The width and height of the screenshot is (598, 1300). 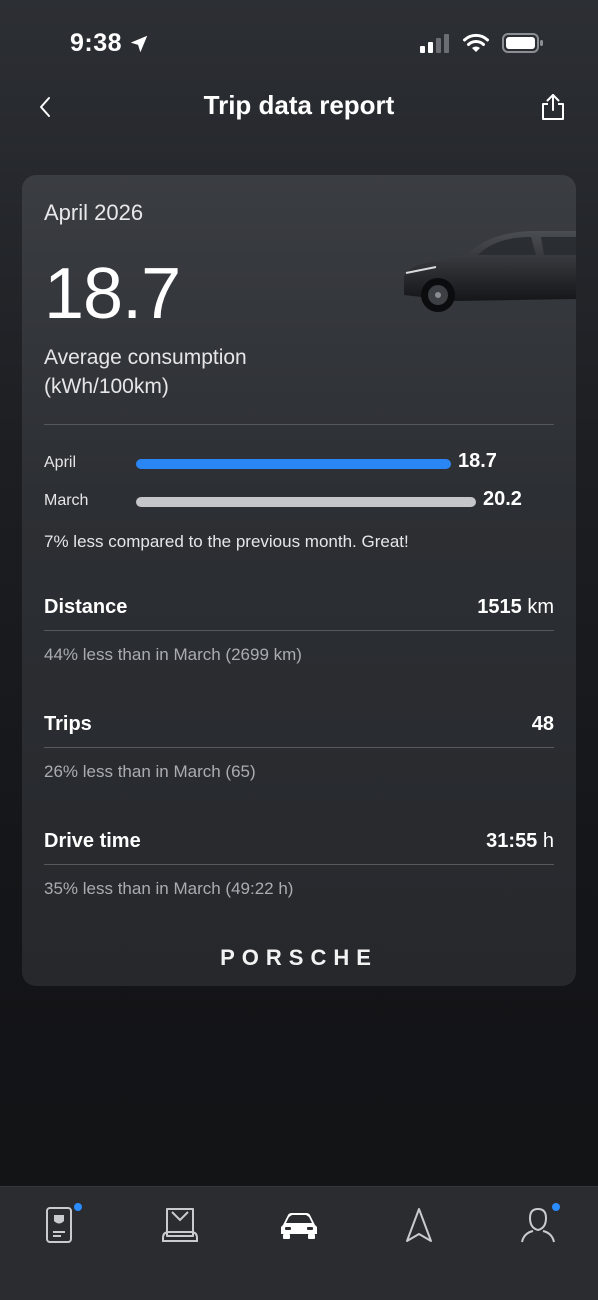 What do you see at coordinates (60, 462) in the screenshot?
I see `comparison-label: April` at bounding box center [60, 462].